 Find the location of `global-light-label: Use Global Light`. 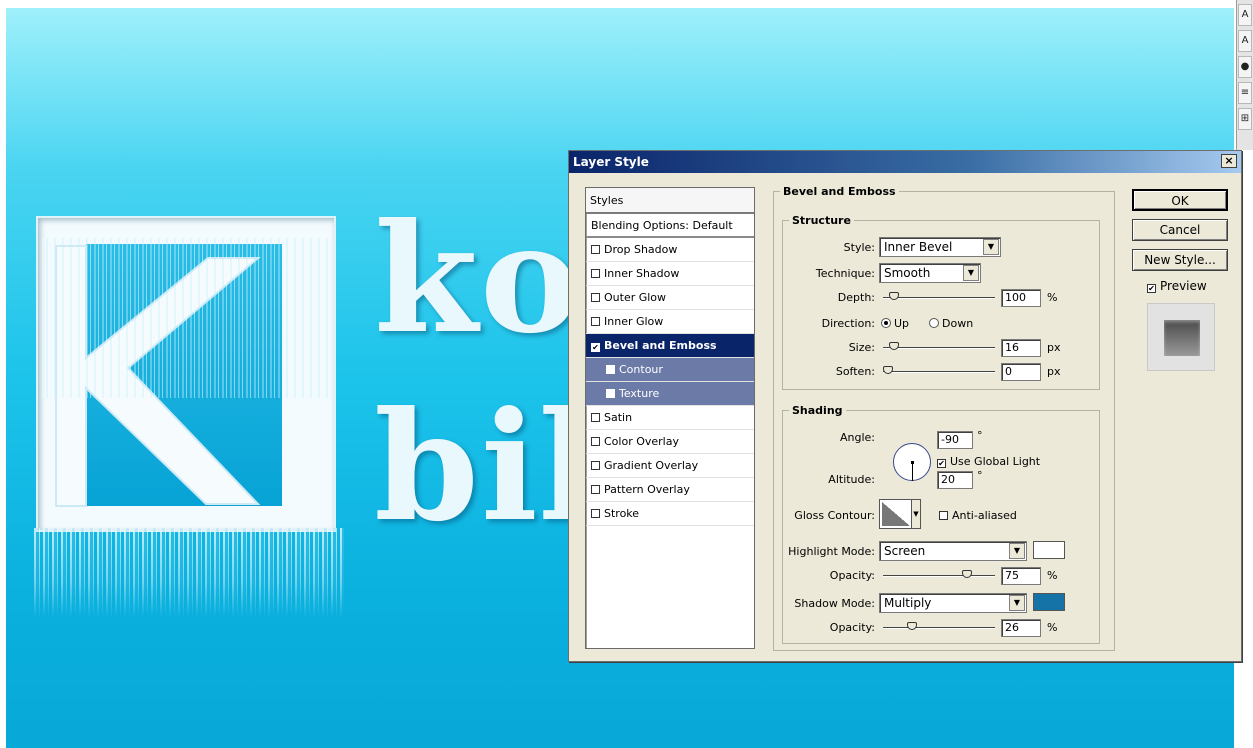

global-light-label: Use Global Light is located at coordinates (995, 461).